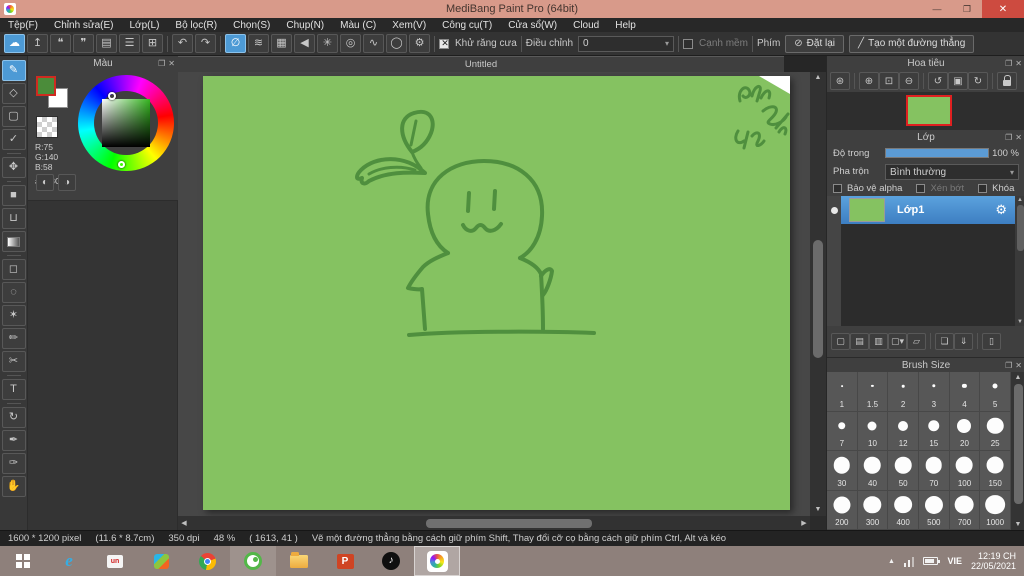 This screenshot has height=576, width=1024. What do you see at coordinates (952, 172) in the screenshot?
I see `blend-dropdown: Bình thường` at bounding box center [952, 172].